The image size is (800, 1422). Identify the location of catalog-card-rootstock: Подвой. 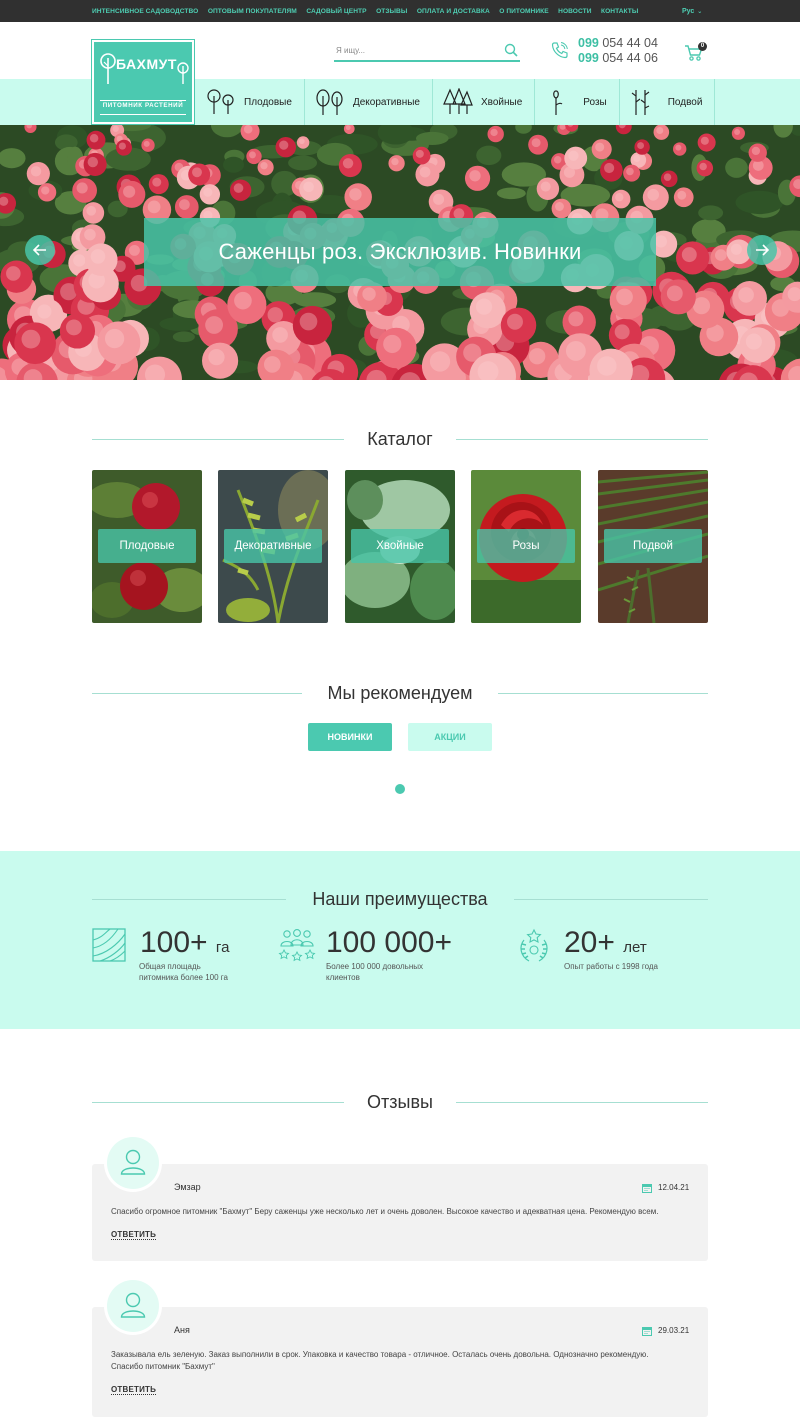
(653, 546).